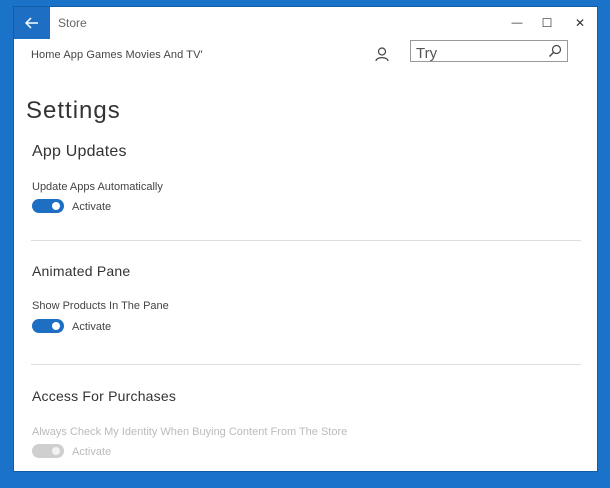  I want to click on toggle-check-identity, so click(48, 451).